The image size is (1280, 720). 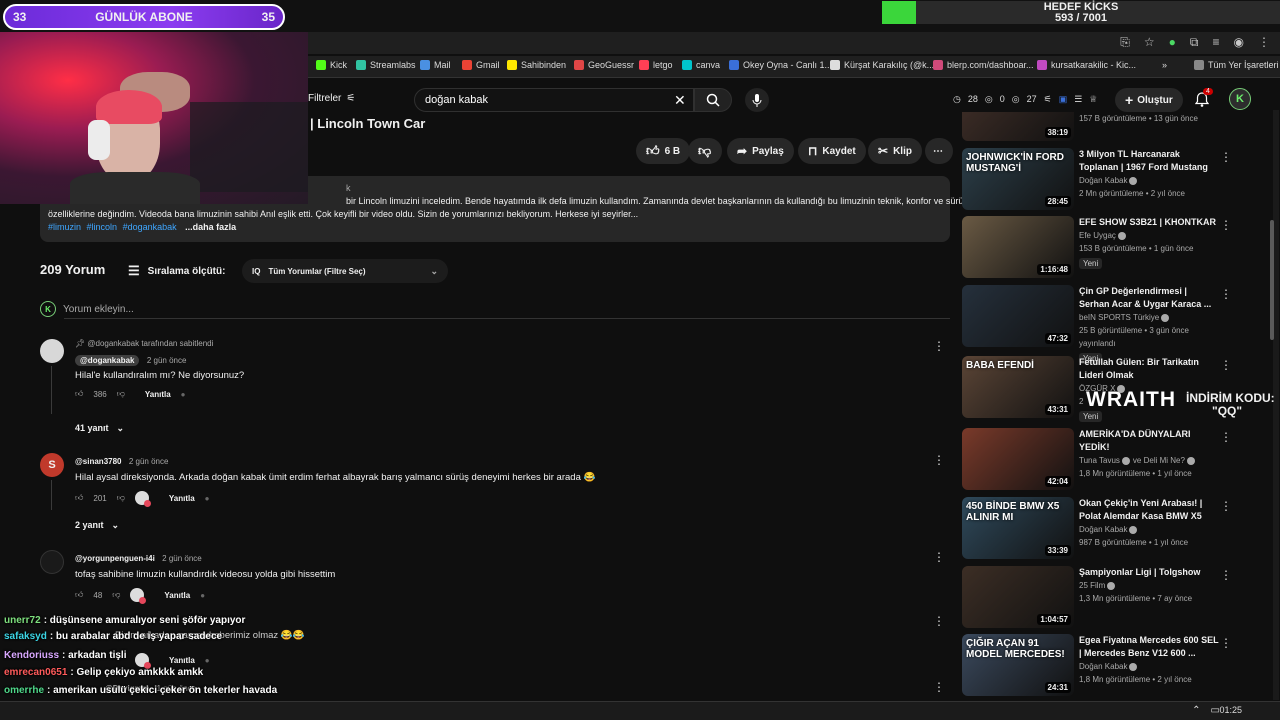 I want to click on bookmark-item: canva, so click(x=701, y=65).